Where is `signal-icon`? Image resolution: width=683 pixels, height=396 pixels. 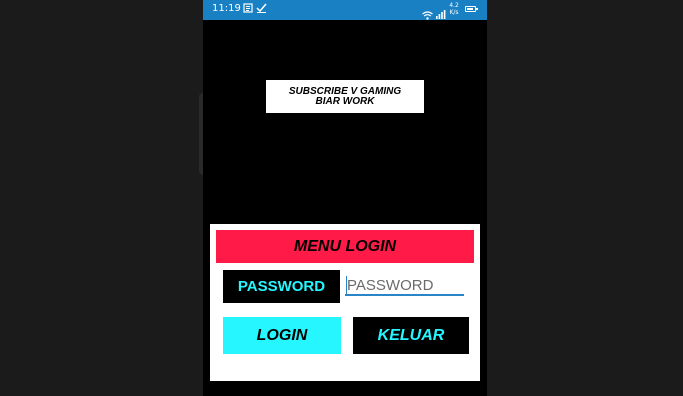 signal-icon is located at coordinates (441, 11).